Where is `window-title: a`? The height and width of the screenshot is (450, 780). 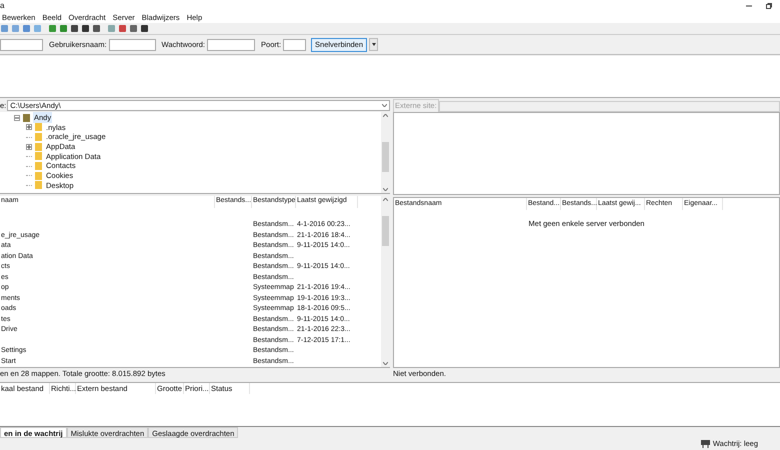 window-title: a is located at coordinates (2, 6).